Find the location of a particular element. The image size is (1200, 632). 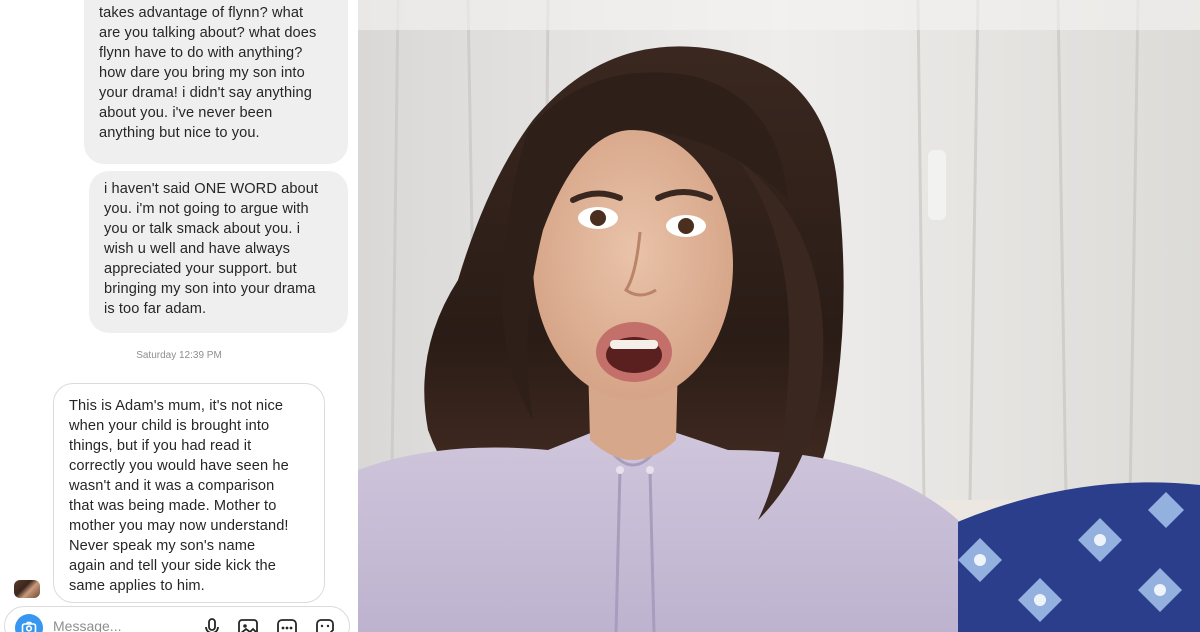

message-input is located at coordinates (118, 625).